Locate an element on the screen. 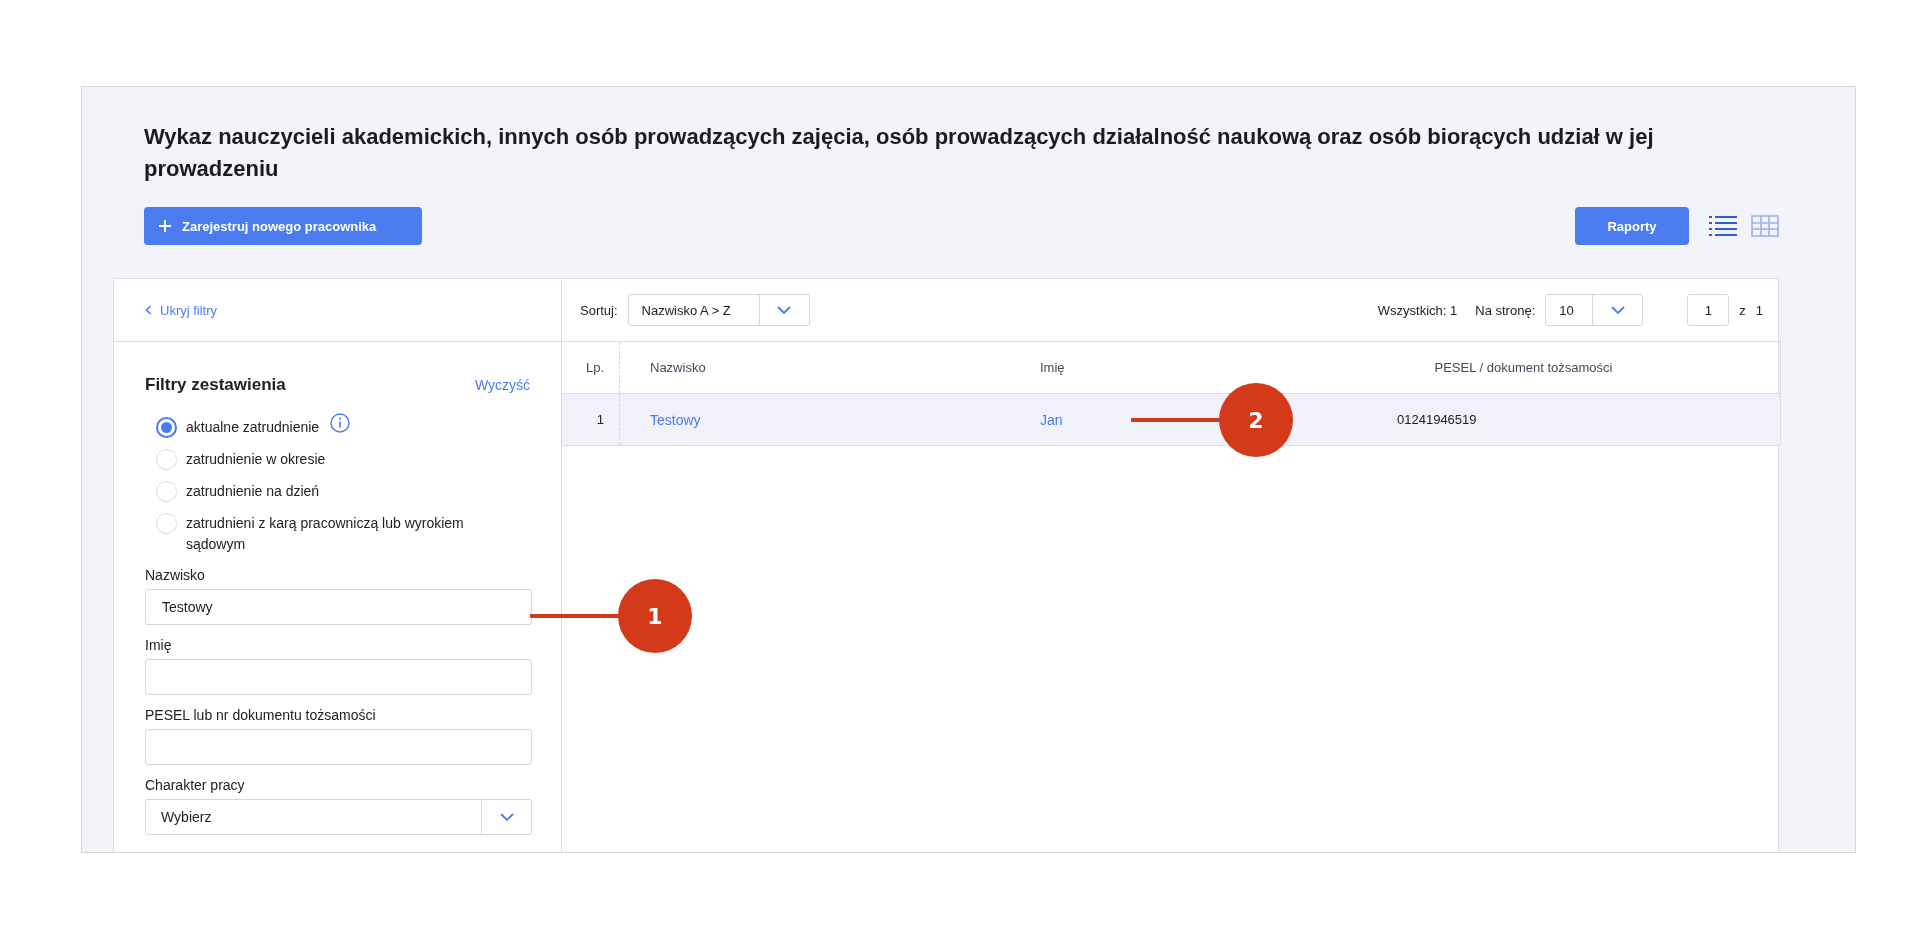 The width and height of the screenshot is (1919, 943). column-header: Lp. is located at coordinates (591, 367).